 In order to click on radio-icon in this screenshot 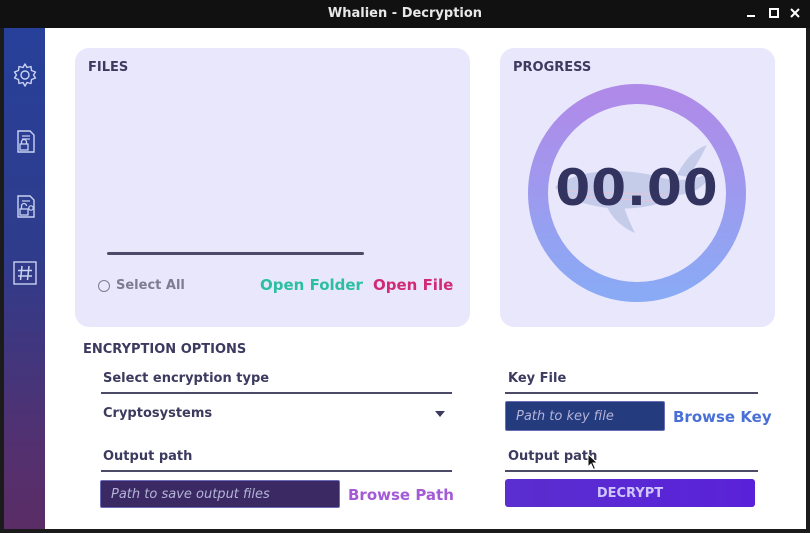, I will do `click(104, 285)`.